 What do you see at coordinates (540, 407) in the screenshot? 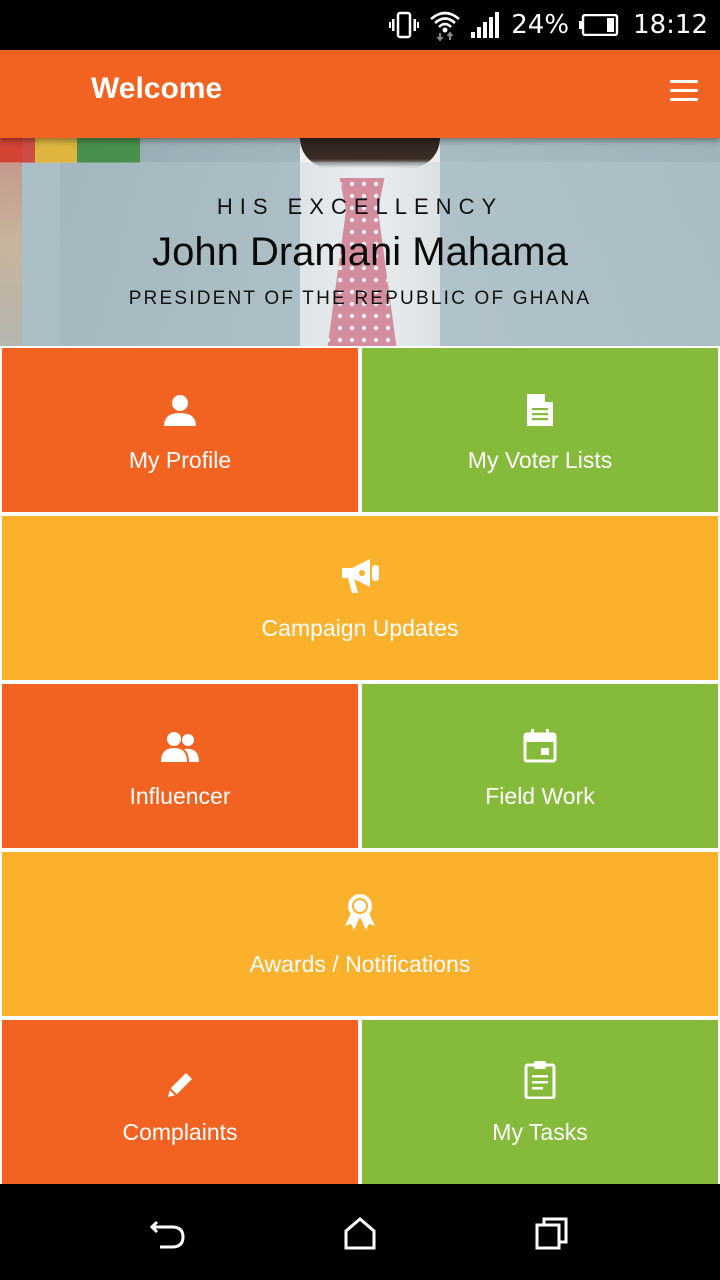
I see `document-icon` at bounding box center [540, 407].